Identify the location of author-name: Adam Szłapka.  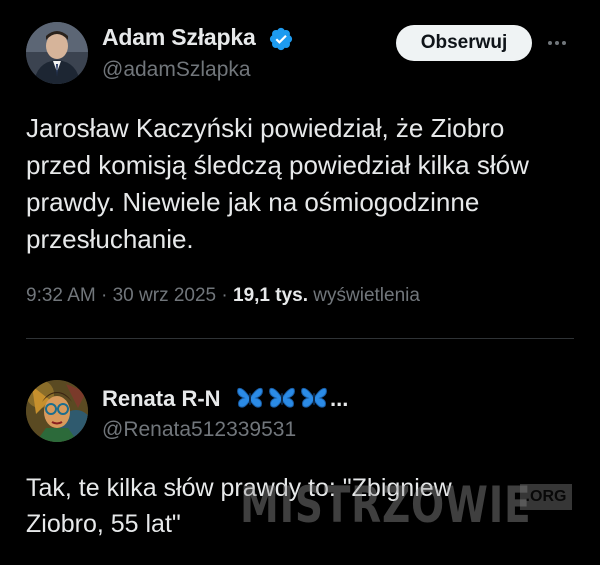
(179, 37).